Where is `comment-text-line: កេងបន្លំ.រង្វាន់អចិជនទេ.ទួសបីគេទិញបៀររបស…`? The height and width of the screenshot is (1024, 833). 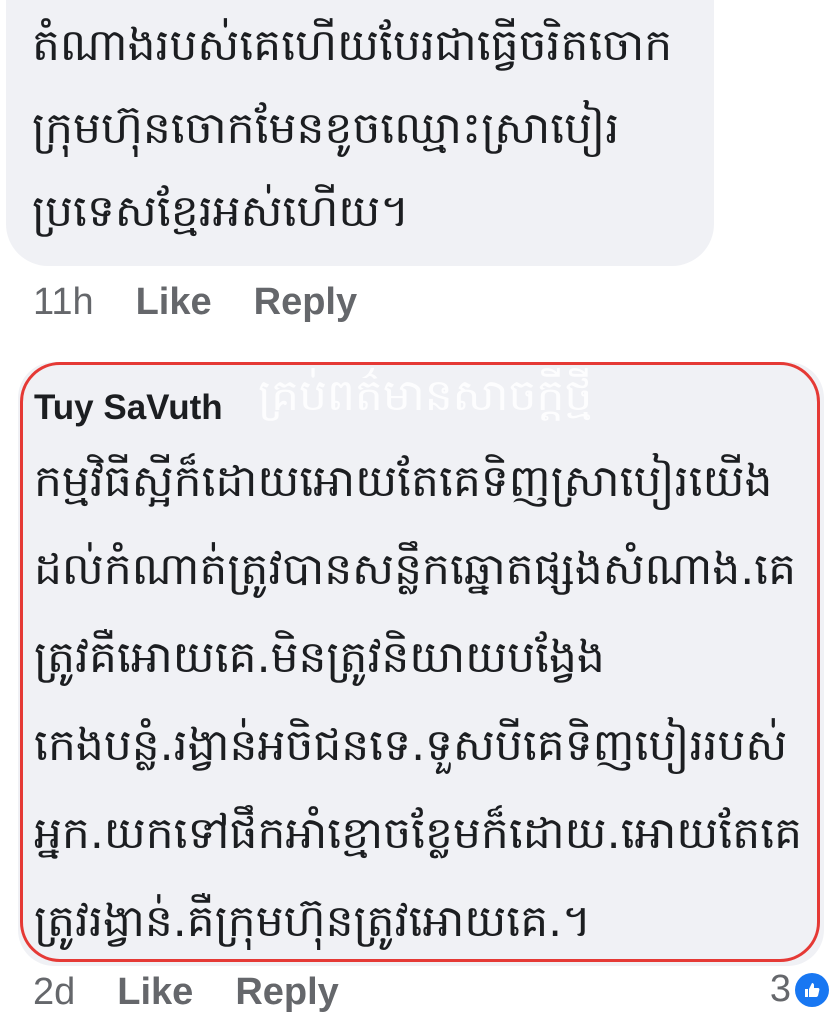
comment-text-line: កេងបន្លំ.រង្វាន់អចិជនទេ.ទួសបីគេទិញបៀររបស… is located at coordinates (411, 745).